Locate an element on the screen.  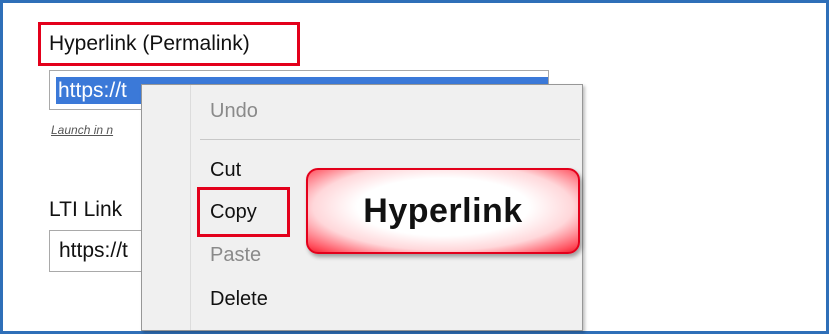
menu-item-cut: Cut is located at coordinates (225, 170).